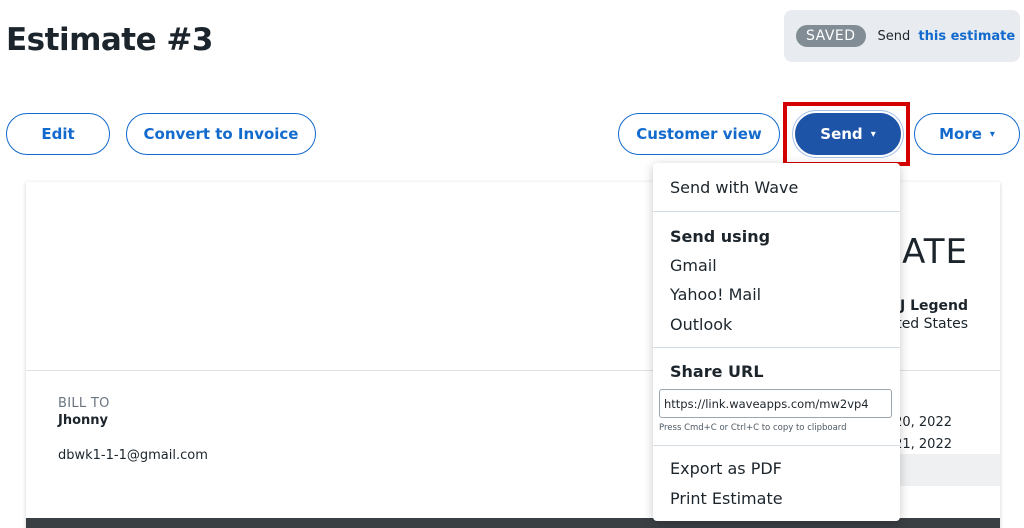 The width and height of the screenshot is (1024, 528). Describe the element at coordinates (109, 40) in the screenshot. I see `page-title: Estimate #3` at that location.